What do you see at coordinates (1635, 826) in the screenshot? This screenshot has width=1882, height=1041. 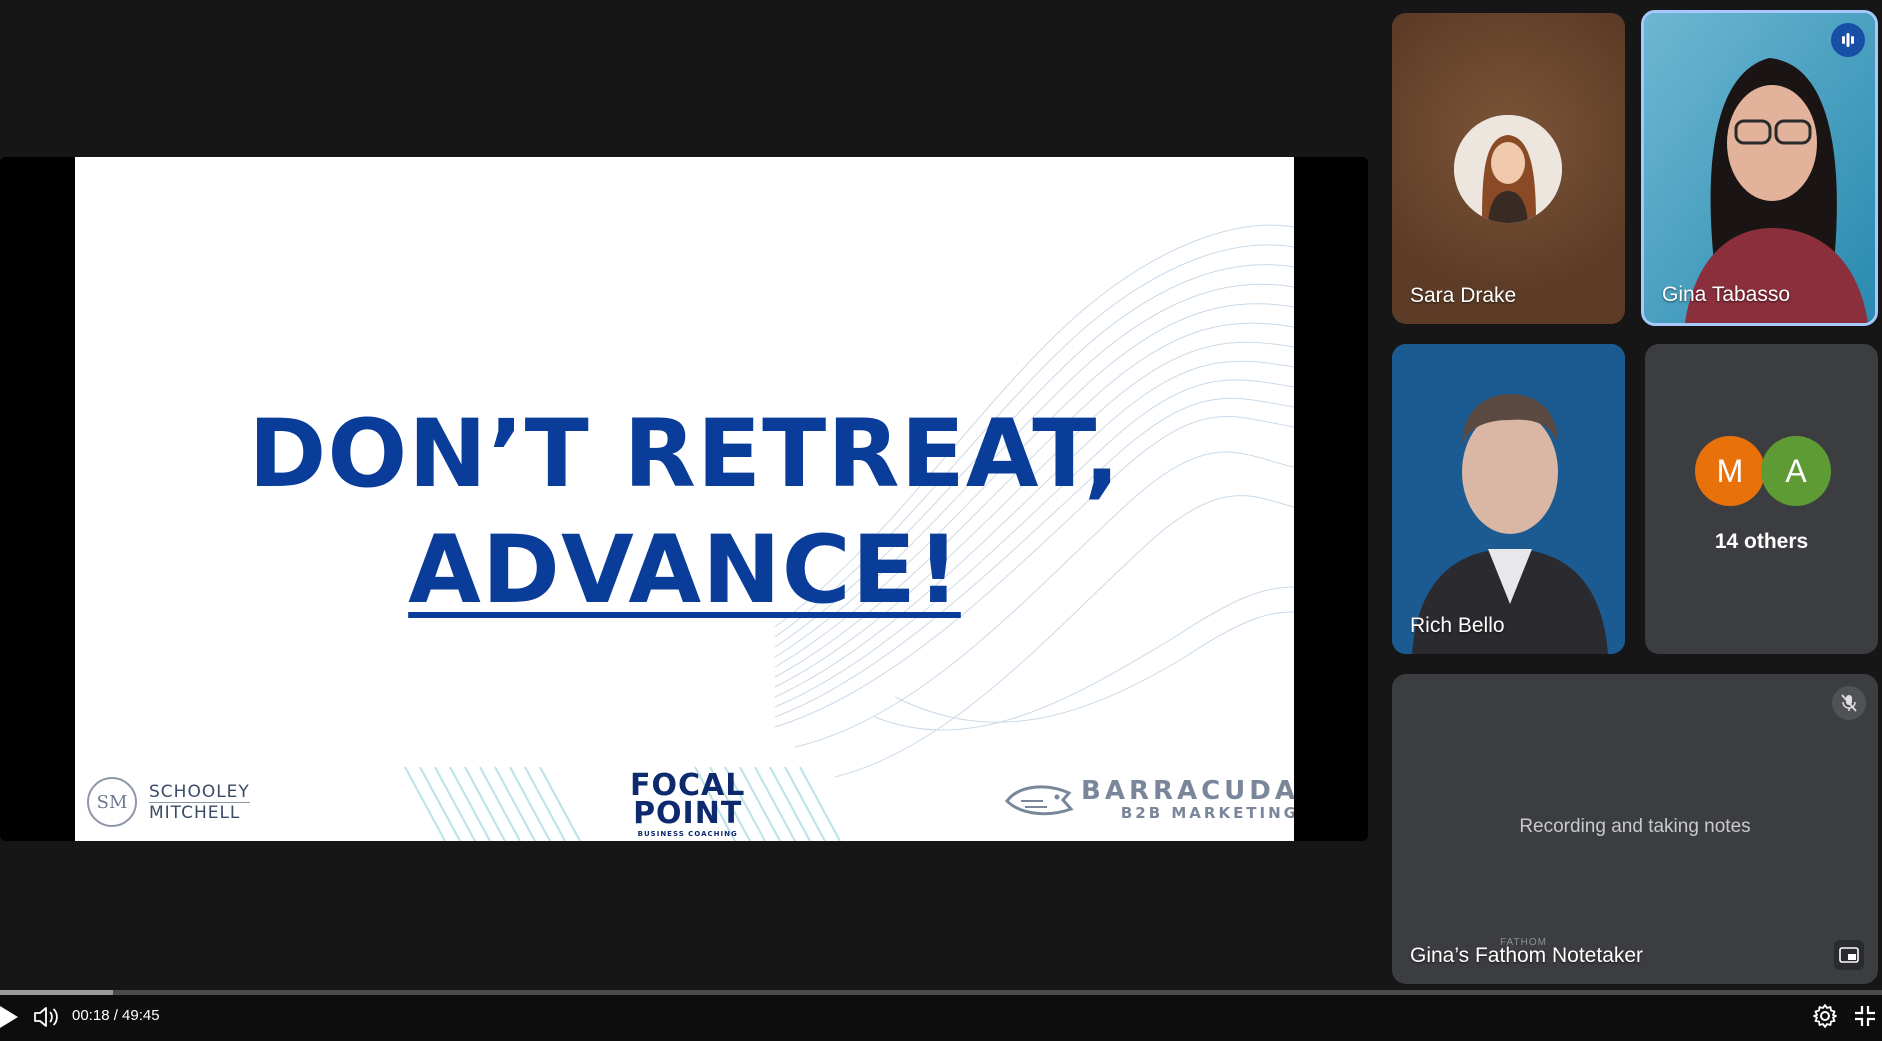 I see `notetaker-status: Recording and taking notes` at bounding box center [1635, 826].